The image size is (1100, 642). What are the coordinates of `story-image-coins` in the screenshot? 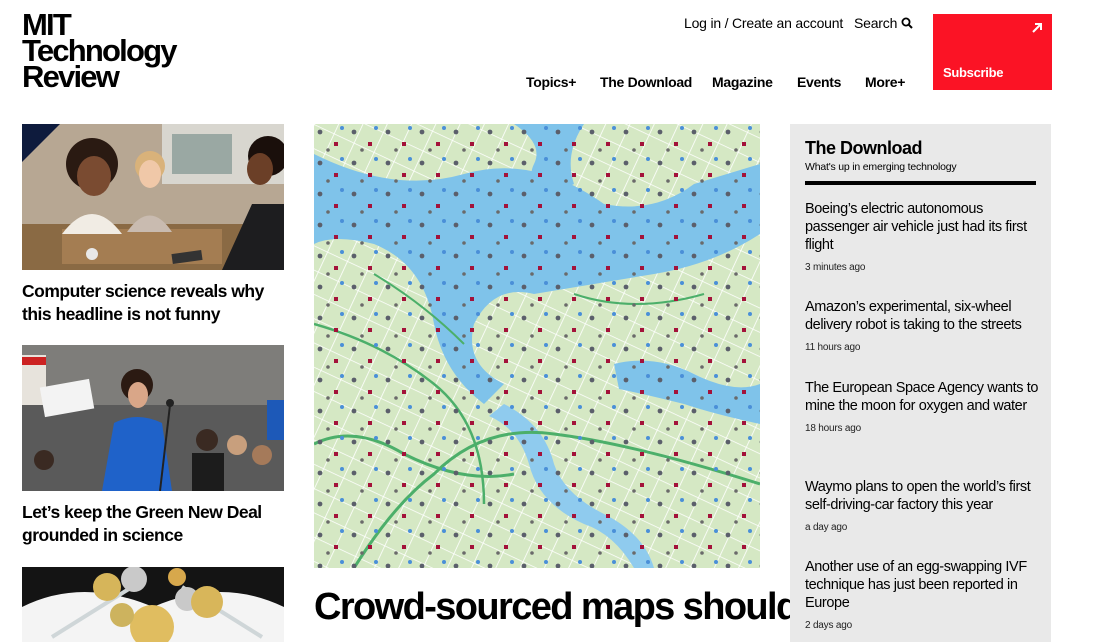 It's located at (153, 604).